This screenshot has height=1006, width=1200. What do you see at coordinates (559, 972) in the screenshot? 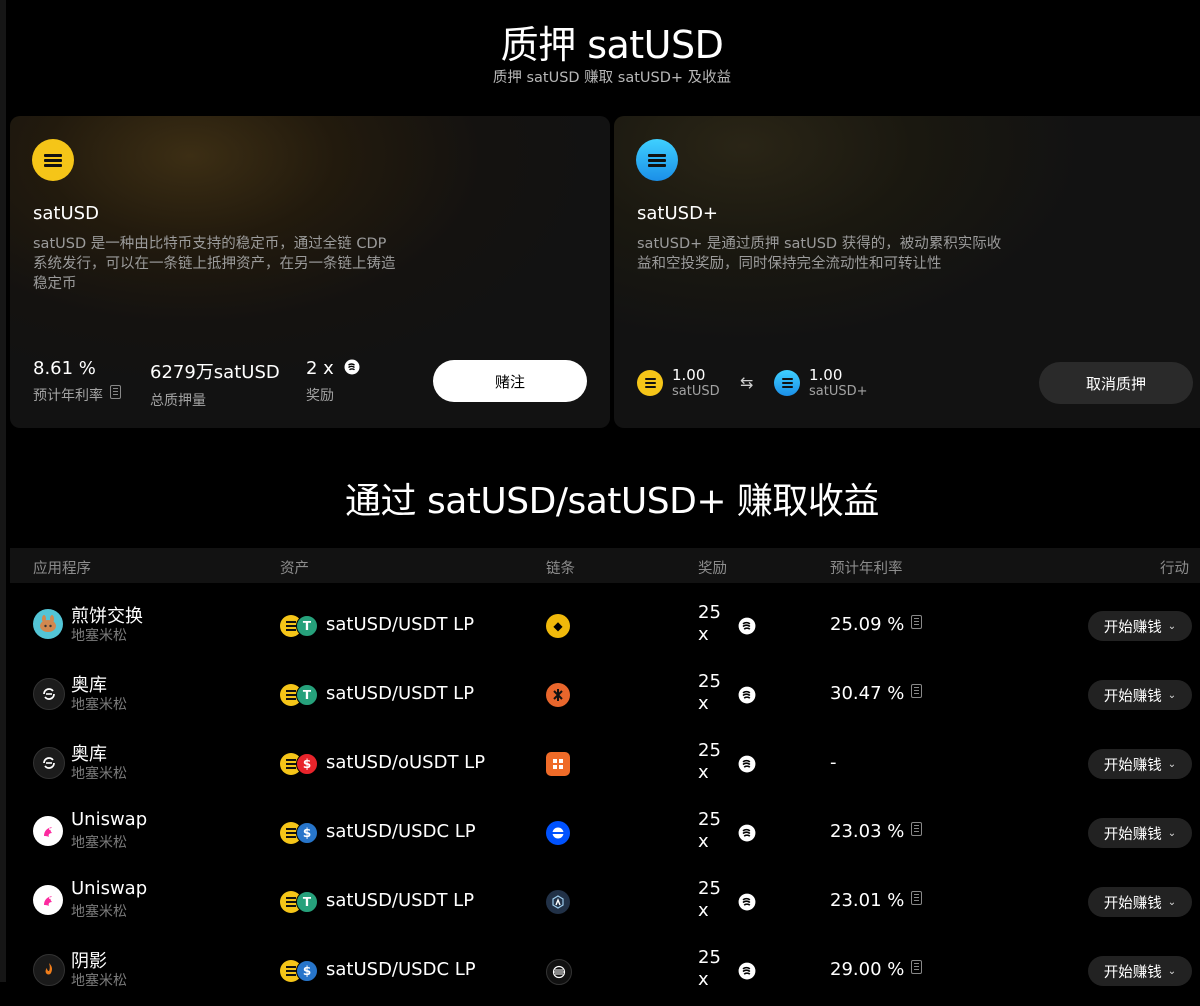
I see `sonic-chain-icon` at bounding box center [559, 972].